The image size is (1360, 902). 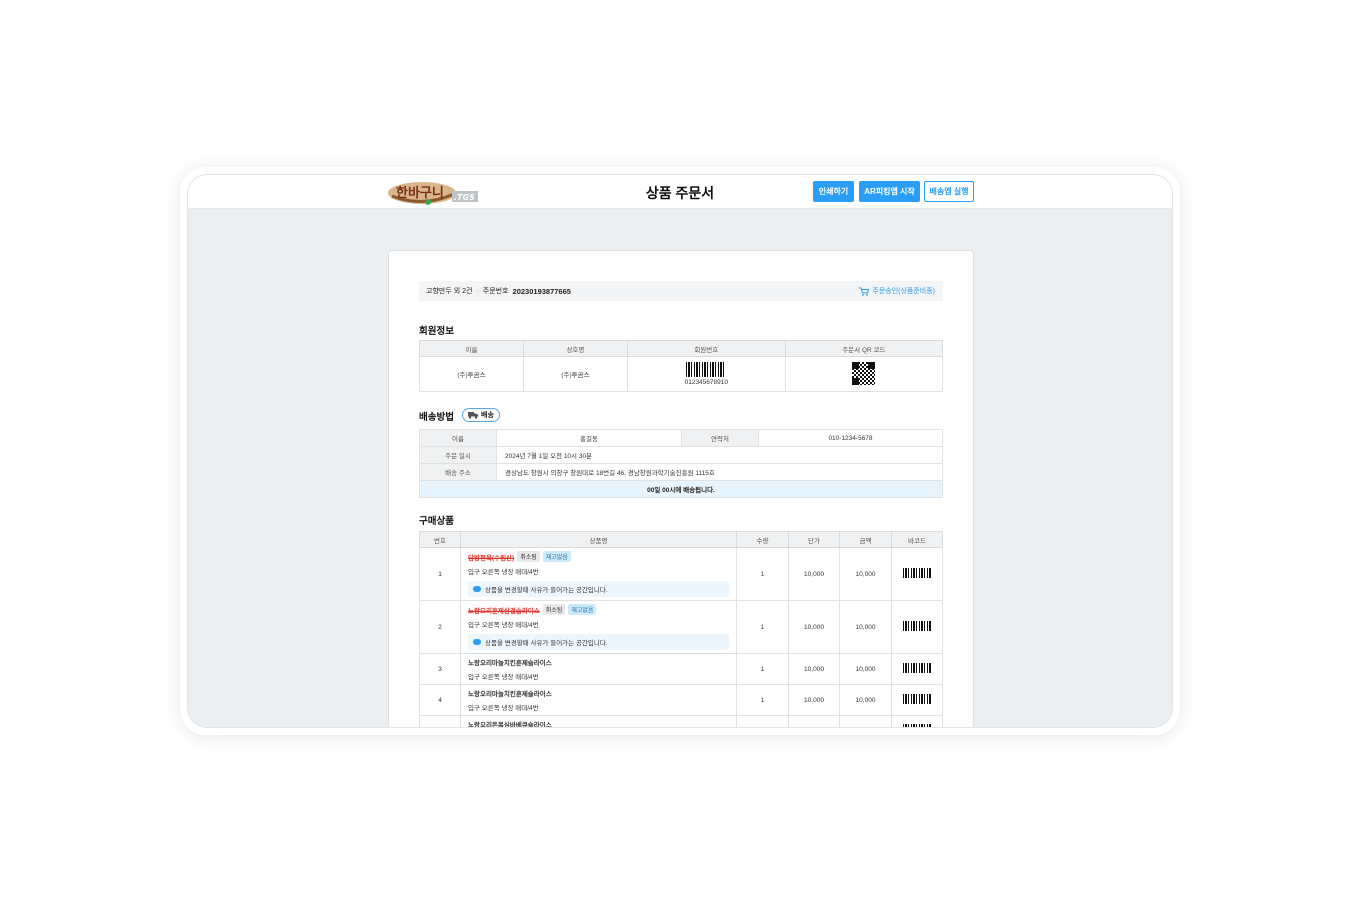 What do you see at coordinates (458, 472) in the screenshot?
I see `ship-addr-label: 배송 주소` at bounding box center [458, 472].